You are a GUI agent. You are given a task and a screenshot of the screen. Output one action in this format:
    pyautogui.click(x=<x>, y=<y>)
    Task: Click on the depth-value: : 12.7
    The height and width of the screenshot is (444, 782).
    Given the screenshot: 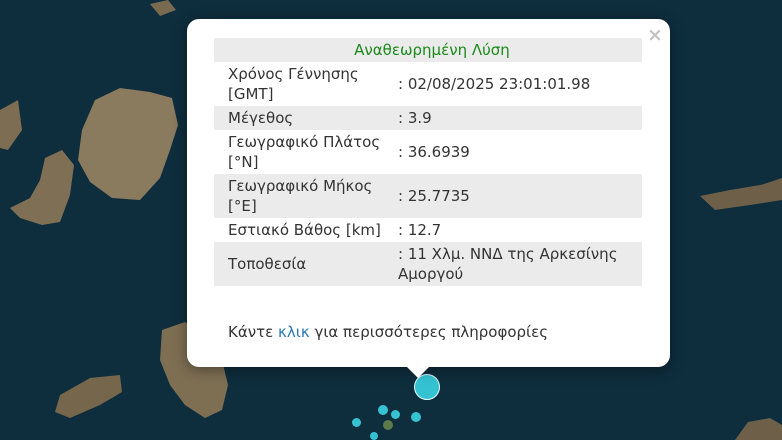 What is the action you would take?
    pyautogui.click(x=420, y=230)
    